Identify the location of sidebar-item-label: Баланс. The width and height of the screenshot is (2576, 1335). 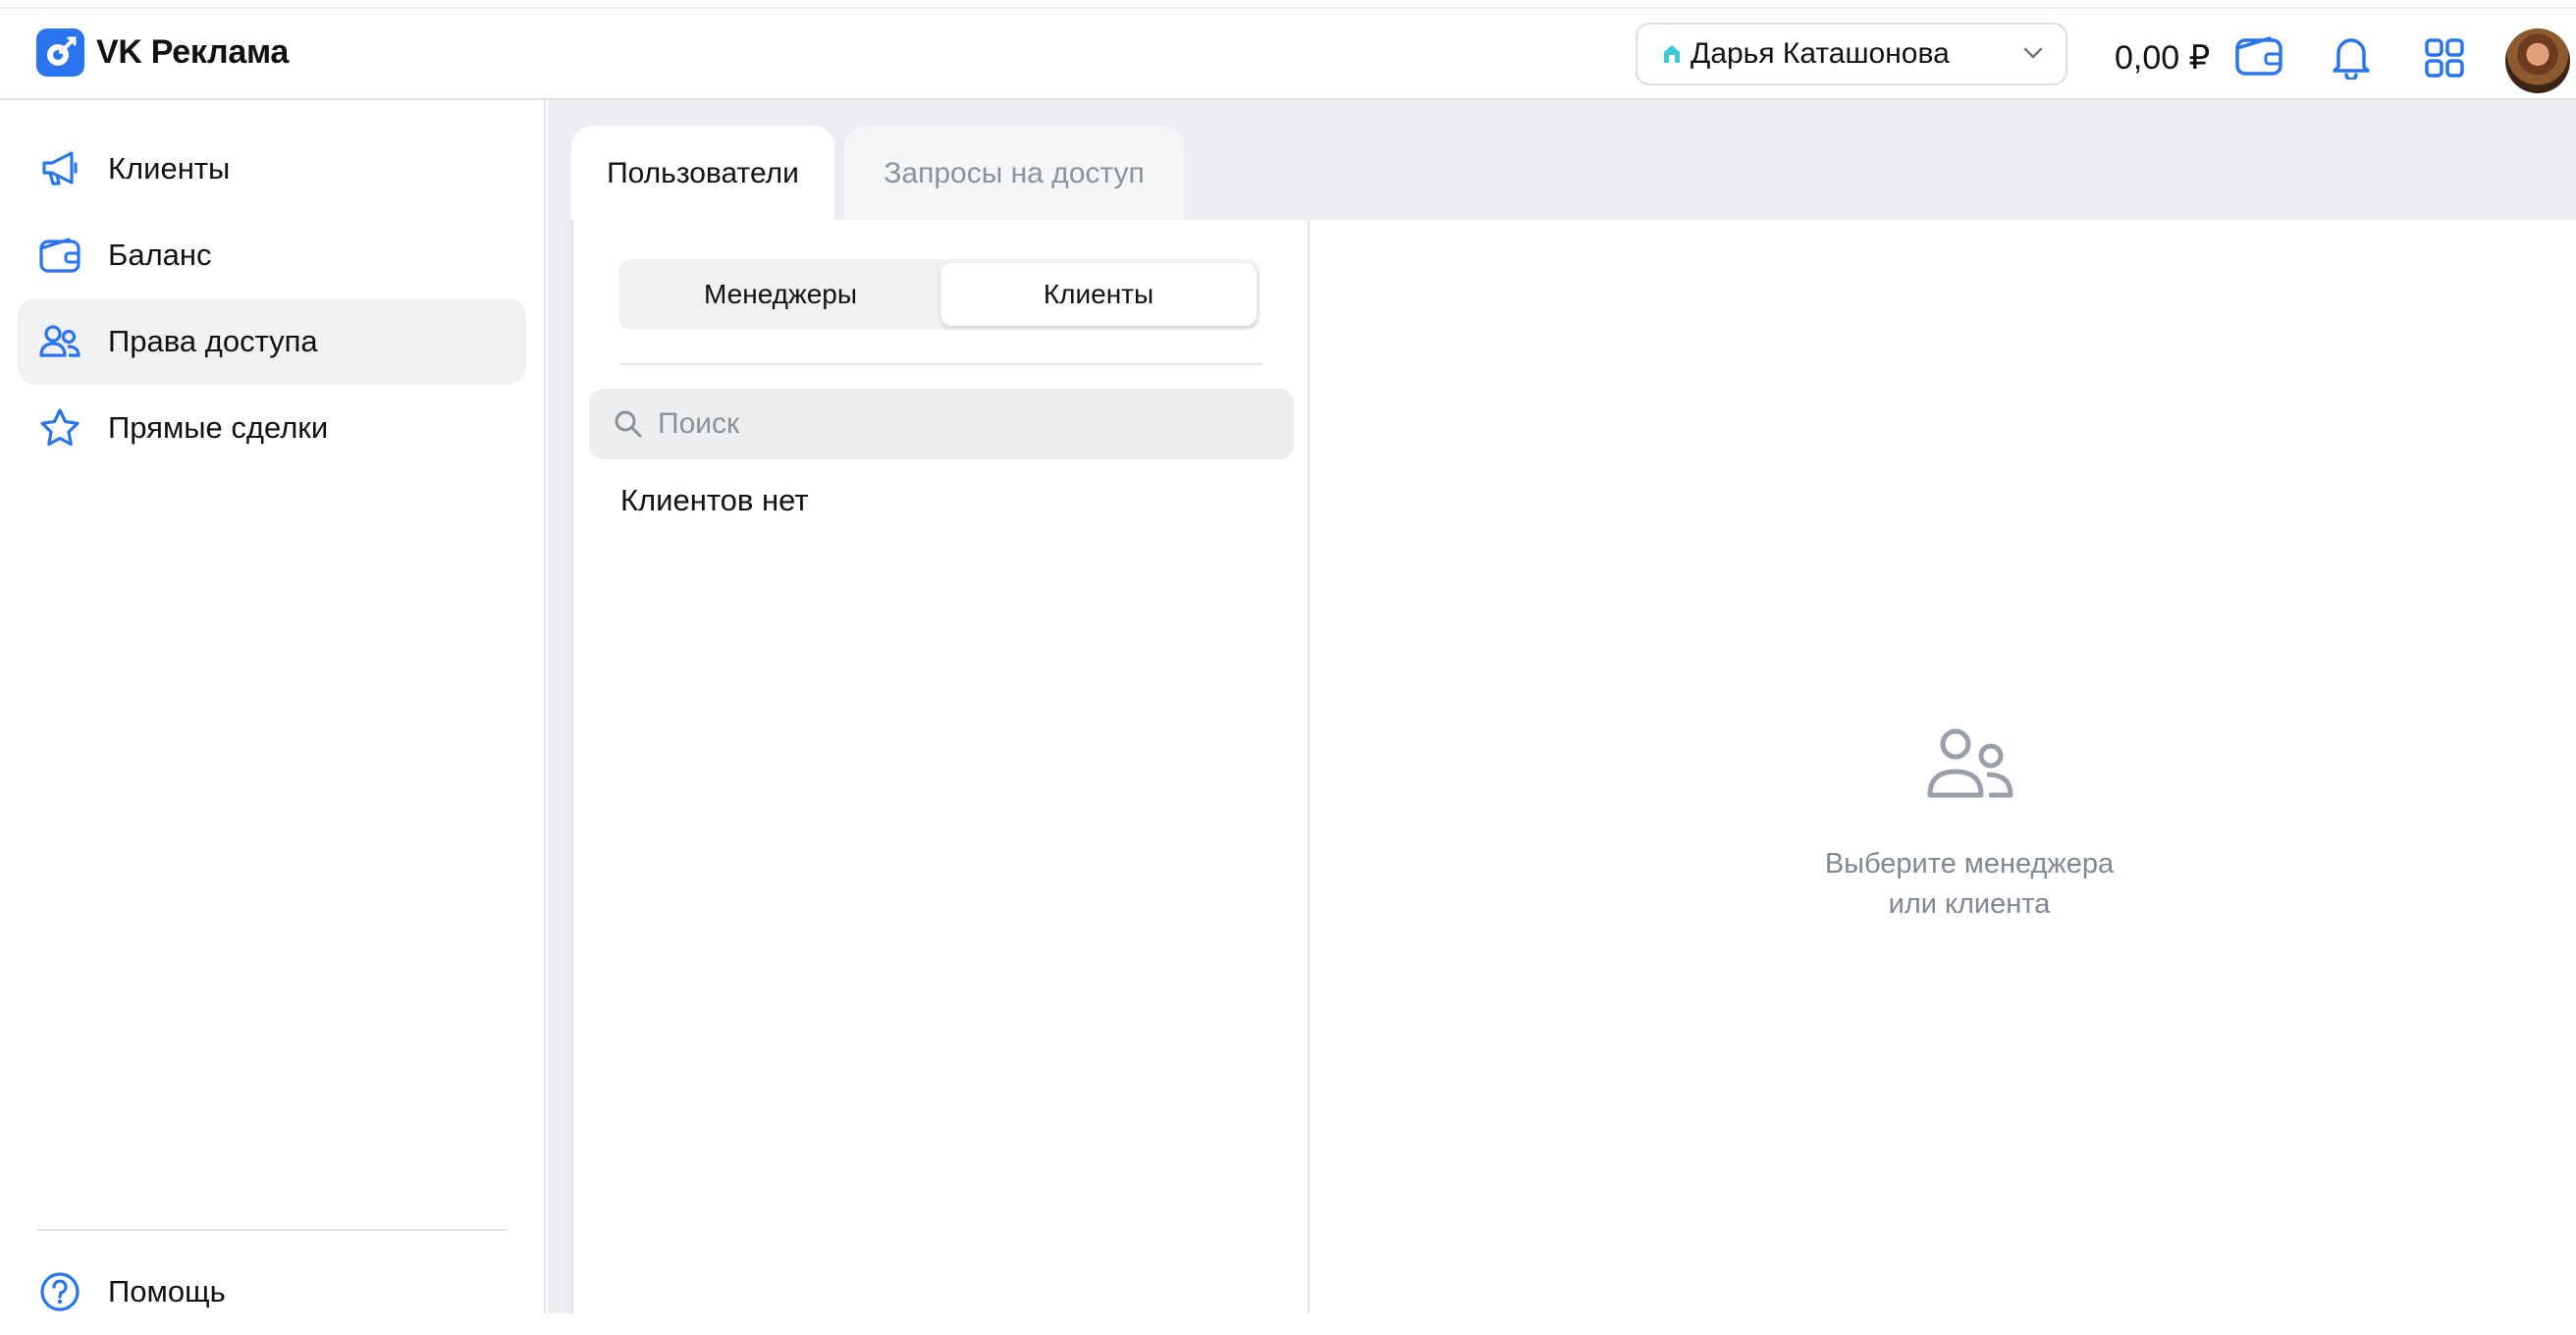
(160, 255).